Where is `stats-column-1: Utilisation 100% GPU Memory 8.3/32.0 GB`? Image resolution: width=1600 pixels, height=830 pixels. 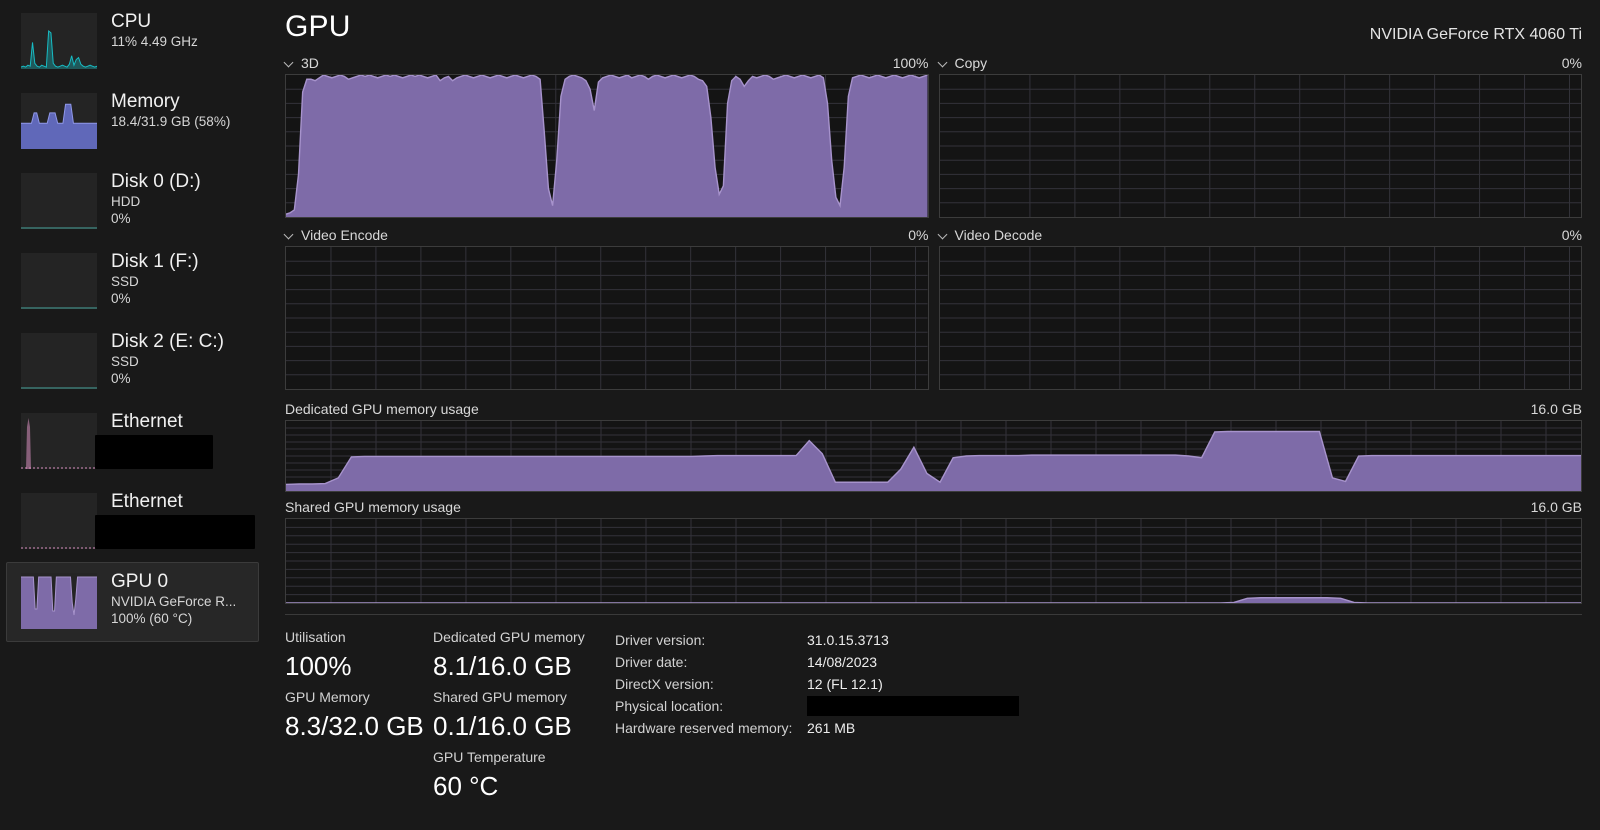 stats-column-1: Utilisation 100% GPU Memory 8.3/32.0 GB is located at coordinates (359, 717).